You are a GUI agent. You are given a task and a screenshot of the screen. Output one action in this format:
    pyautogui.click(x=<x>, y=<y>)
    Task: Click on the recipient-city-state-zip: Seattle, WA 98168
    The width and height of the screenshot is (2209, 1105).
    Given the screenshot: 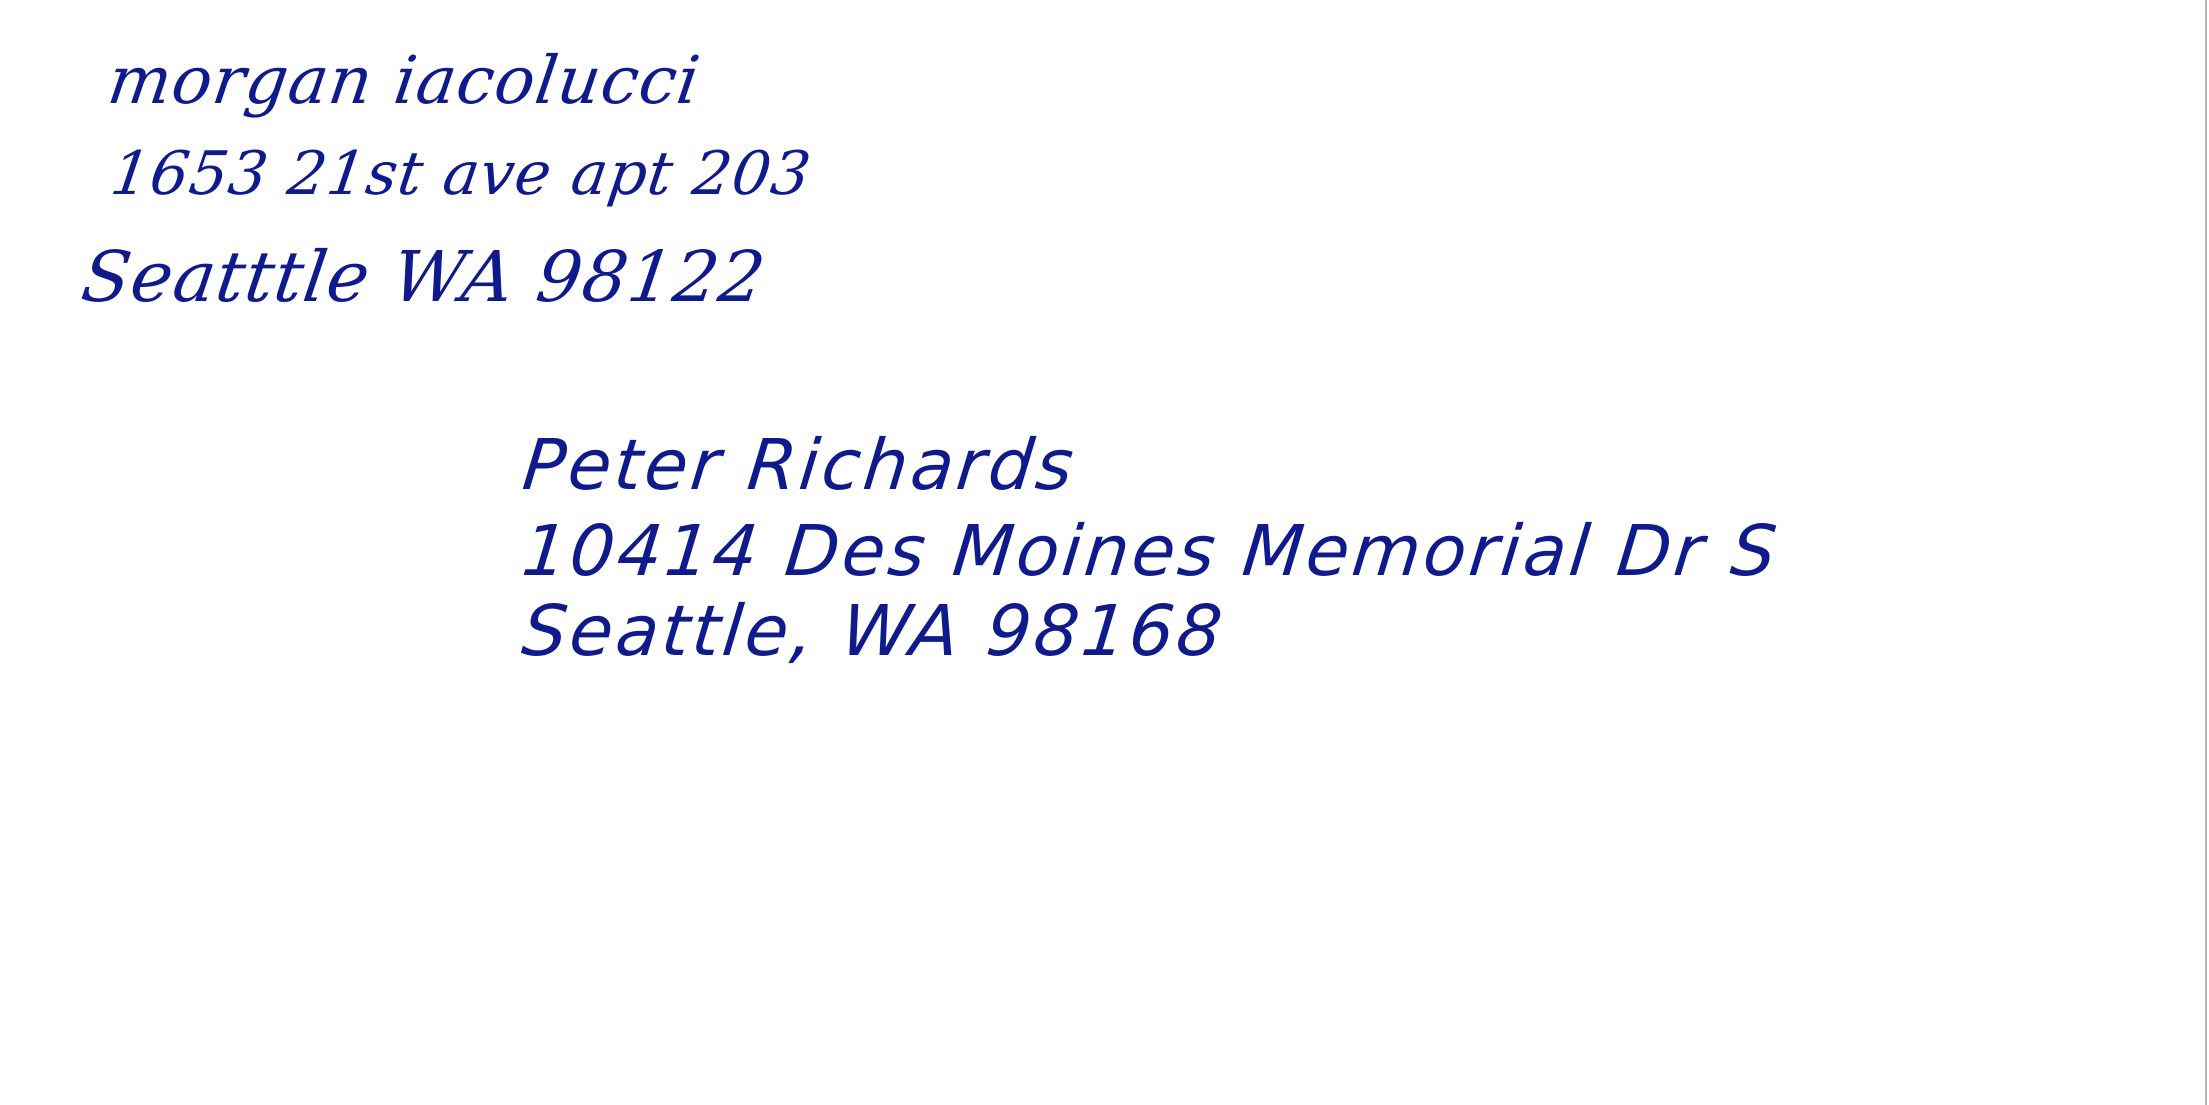 What is the action you would take?
    pyautogui.click(x=873, y=631)
    